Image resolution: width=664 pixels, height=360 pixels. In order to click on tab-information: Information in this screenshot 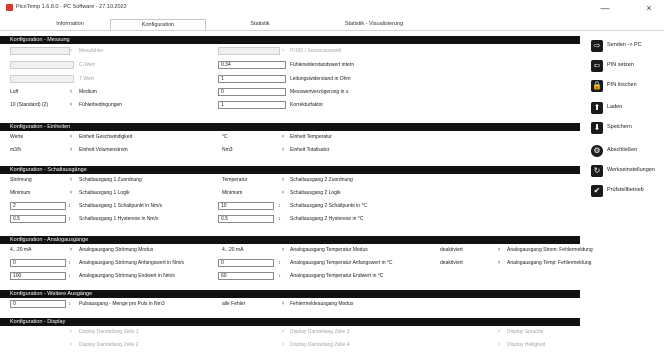, I will do `click(70, 24)`.